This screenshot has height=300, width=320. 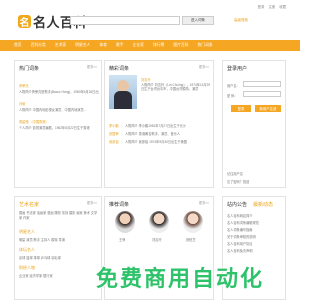 What do you see at coordinates (37, 258) in the screenshot?
I see `category-link: 排球` at bounding box center [37, 258].